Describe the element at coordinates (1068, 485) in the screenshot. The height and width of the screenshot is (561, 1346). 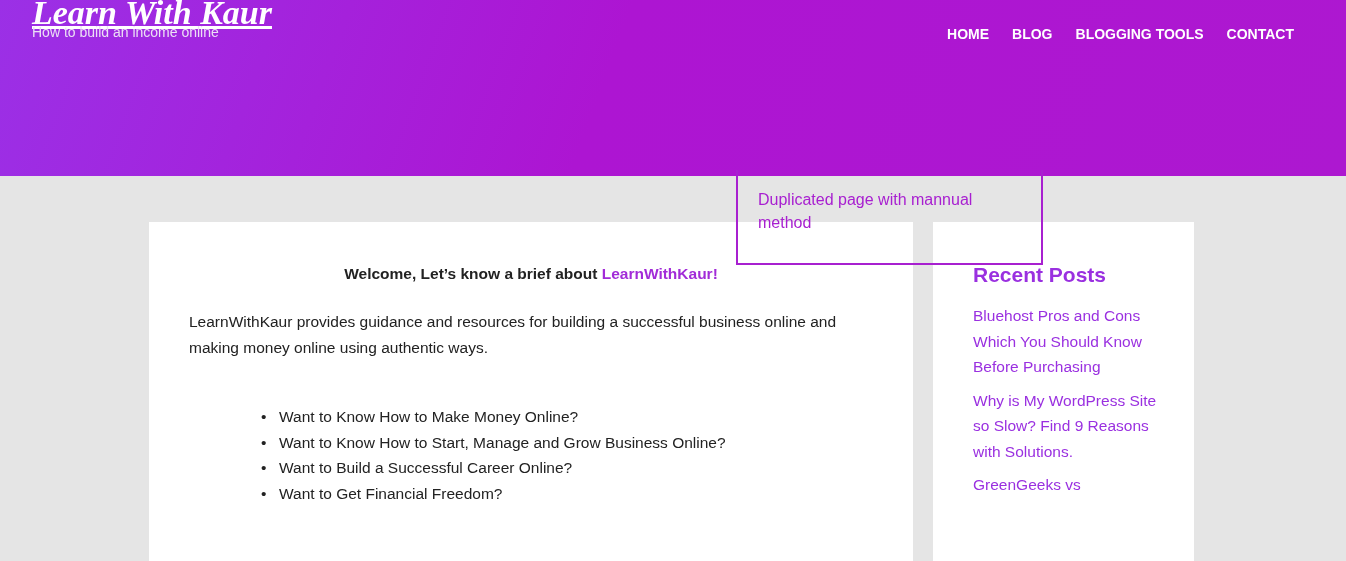
I see `post-link: GreenGeeks vs` at that location.